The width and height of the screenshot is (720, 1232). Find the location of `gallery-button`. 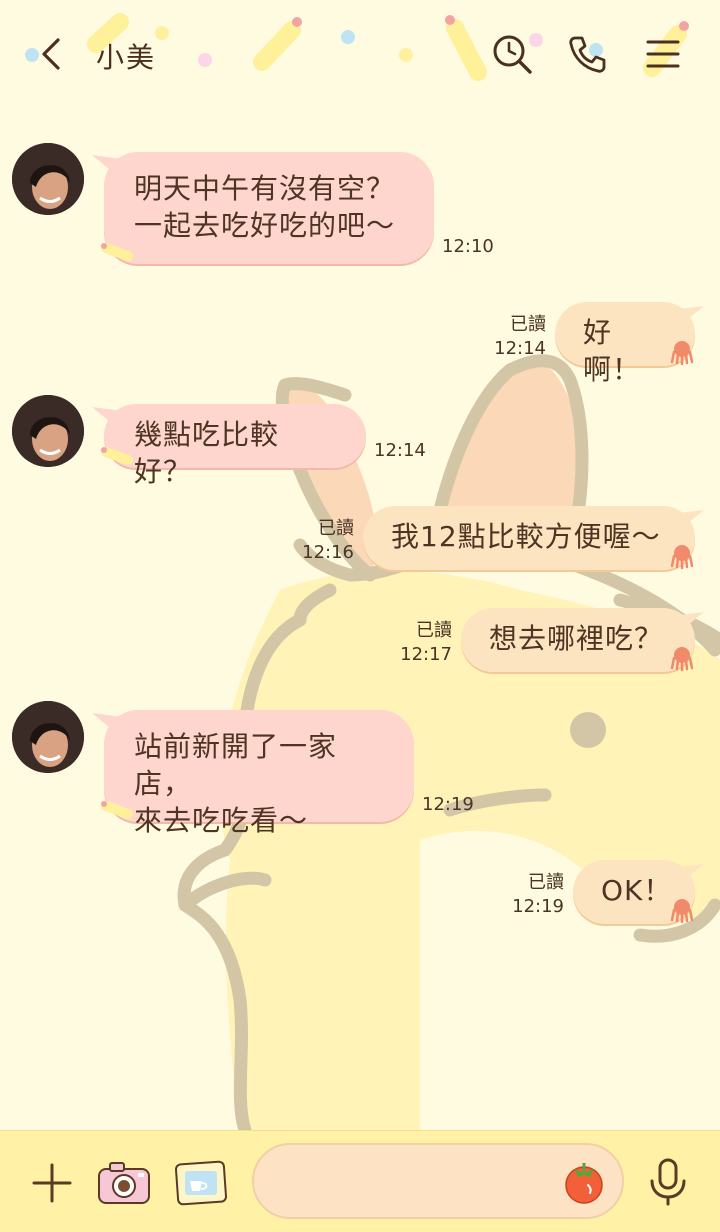

gallery-button is located at coordinates (201, 1183).